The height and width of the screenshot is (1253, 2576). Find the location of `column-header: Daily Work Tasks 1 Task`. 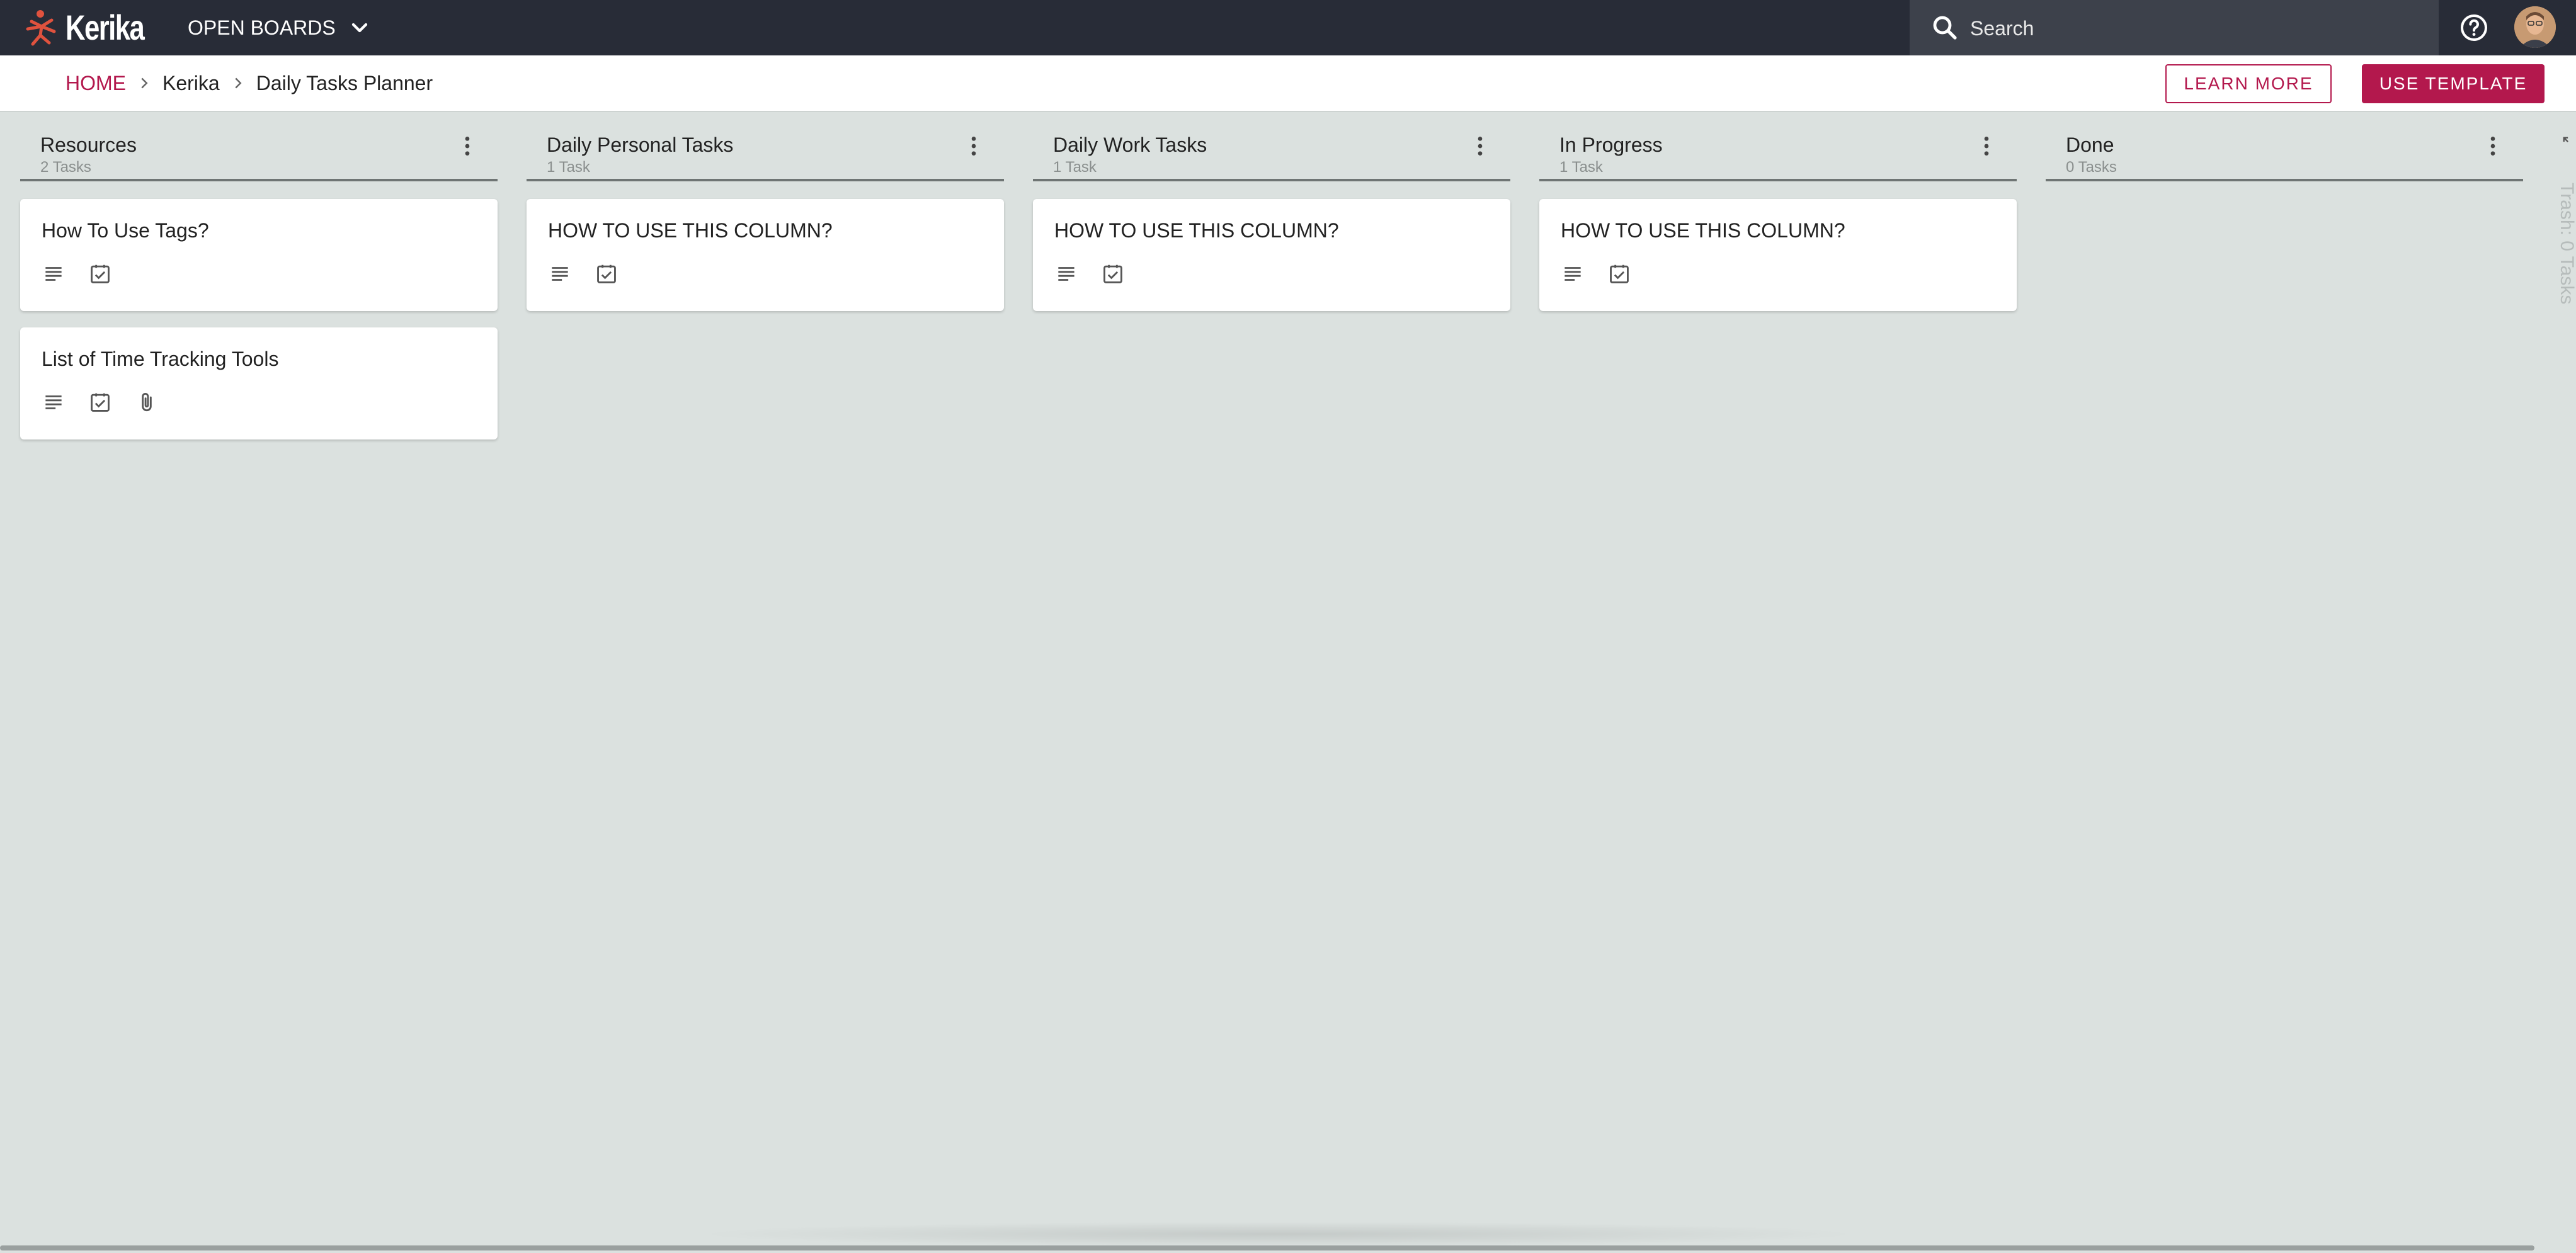

column-header: Daily Work Tasks 1 Task is located at coordinates (1271, 150).